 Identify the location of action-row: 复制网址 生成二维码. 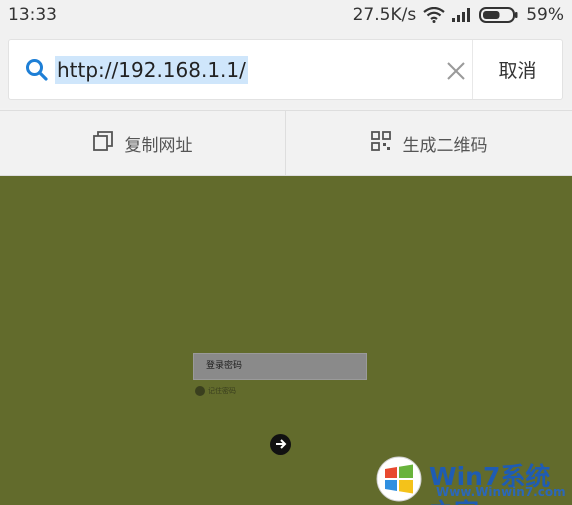
(286, 143).